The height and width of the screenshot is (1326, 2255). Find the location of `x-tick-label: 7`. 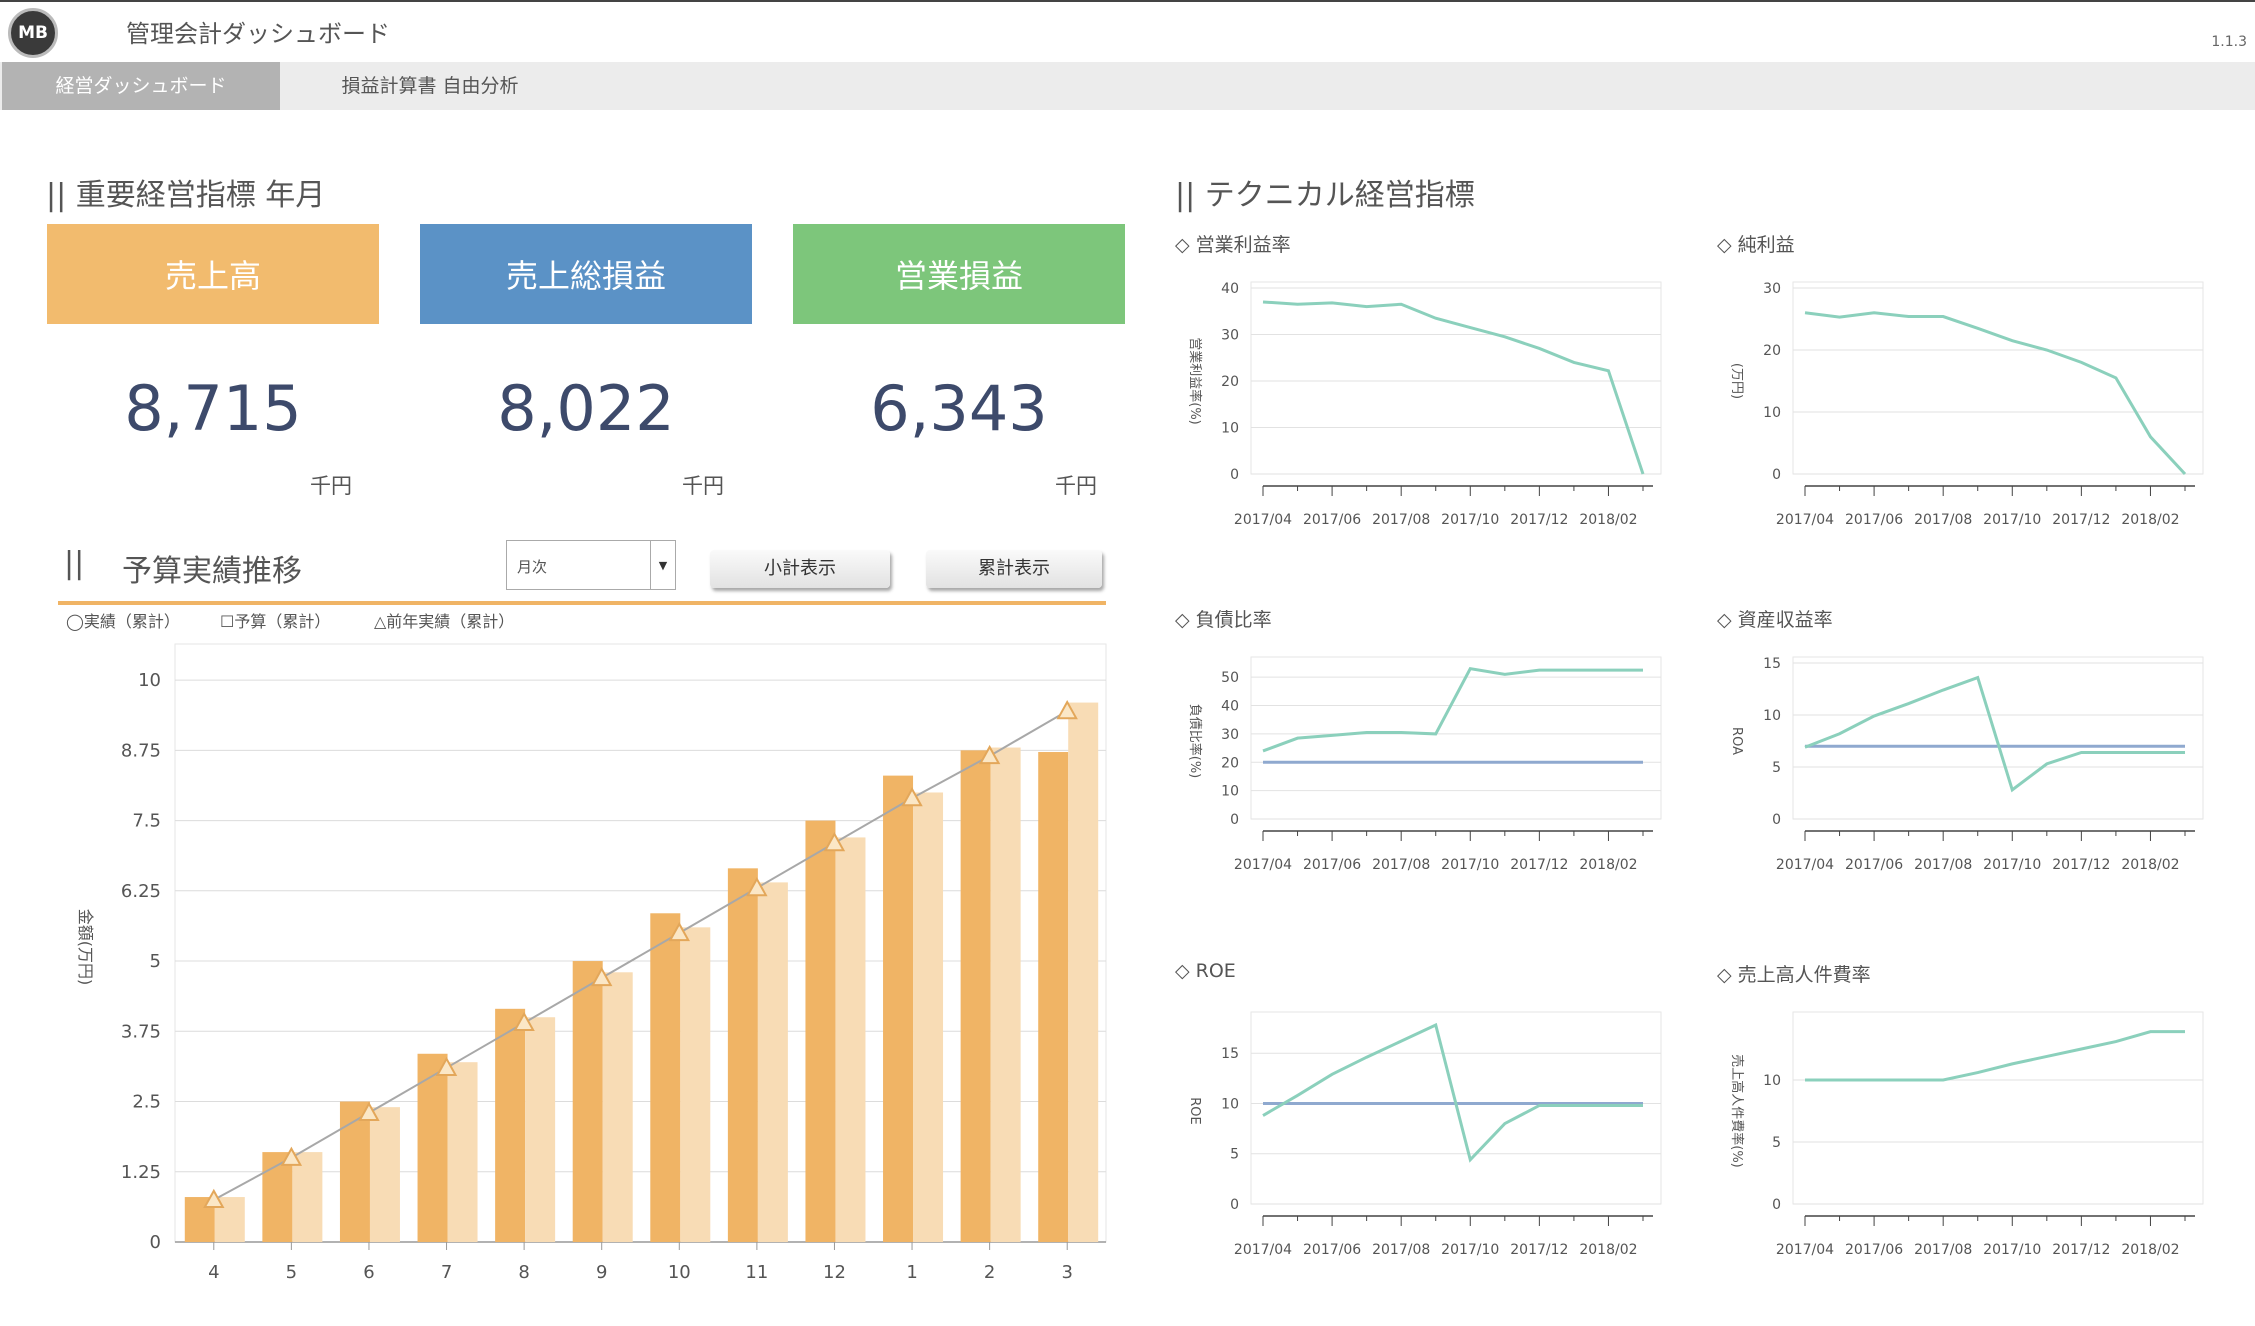

x-tick-label: 7 is located at coordinates (446, 1272).